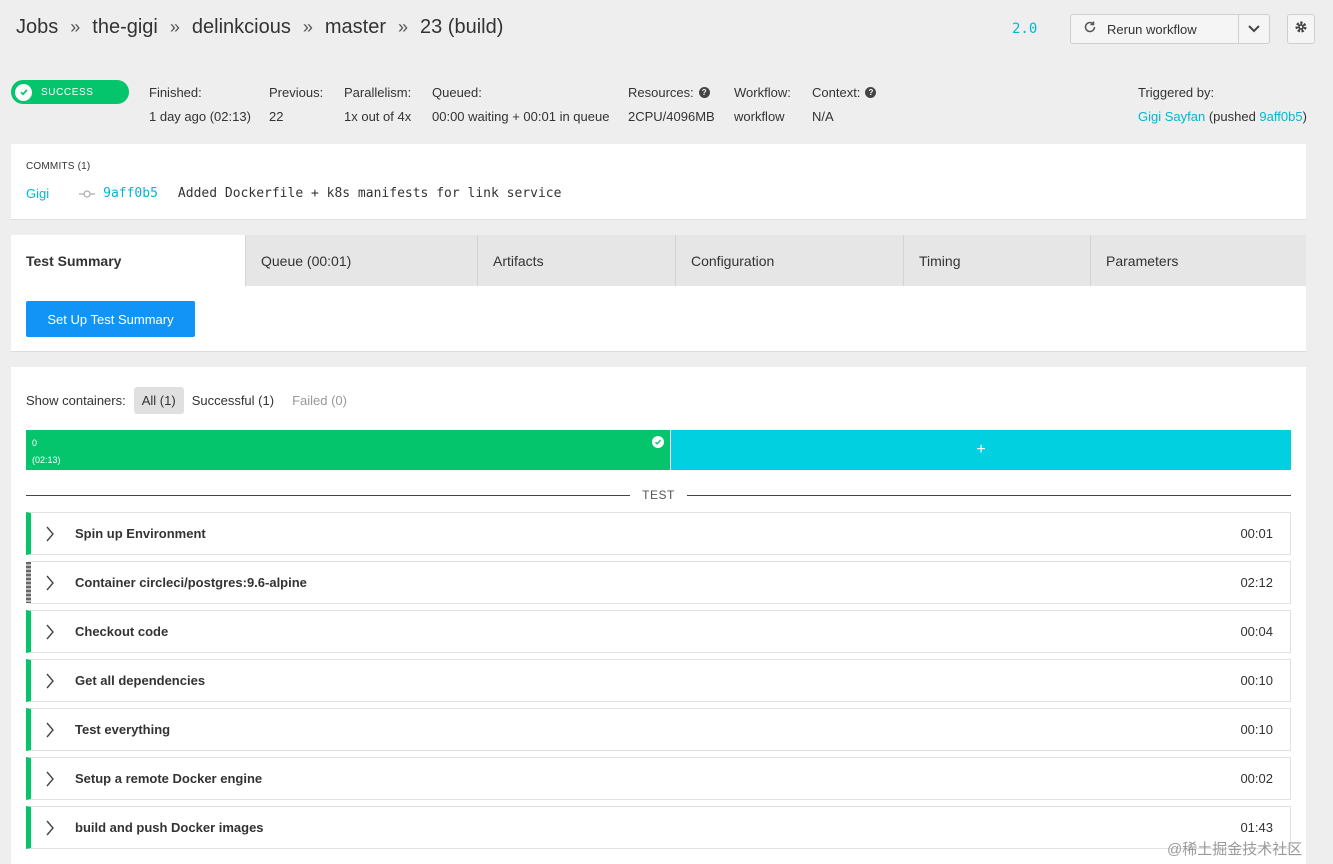 This screenshot has height=864, width=1333. Describe the element at coordinates (296, 104) in the screenshot. I see `meta-previous: Previous: 22` at that location.